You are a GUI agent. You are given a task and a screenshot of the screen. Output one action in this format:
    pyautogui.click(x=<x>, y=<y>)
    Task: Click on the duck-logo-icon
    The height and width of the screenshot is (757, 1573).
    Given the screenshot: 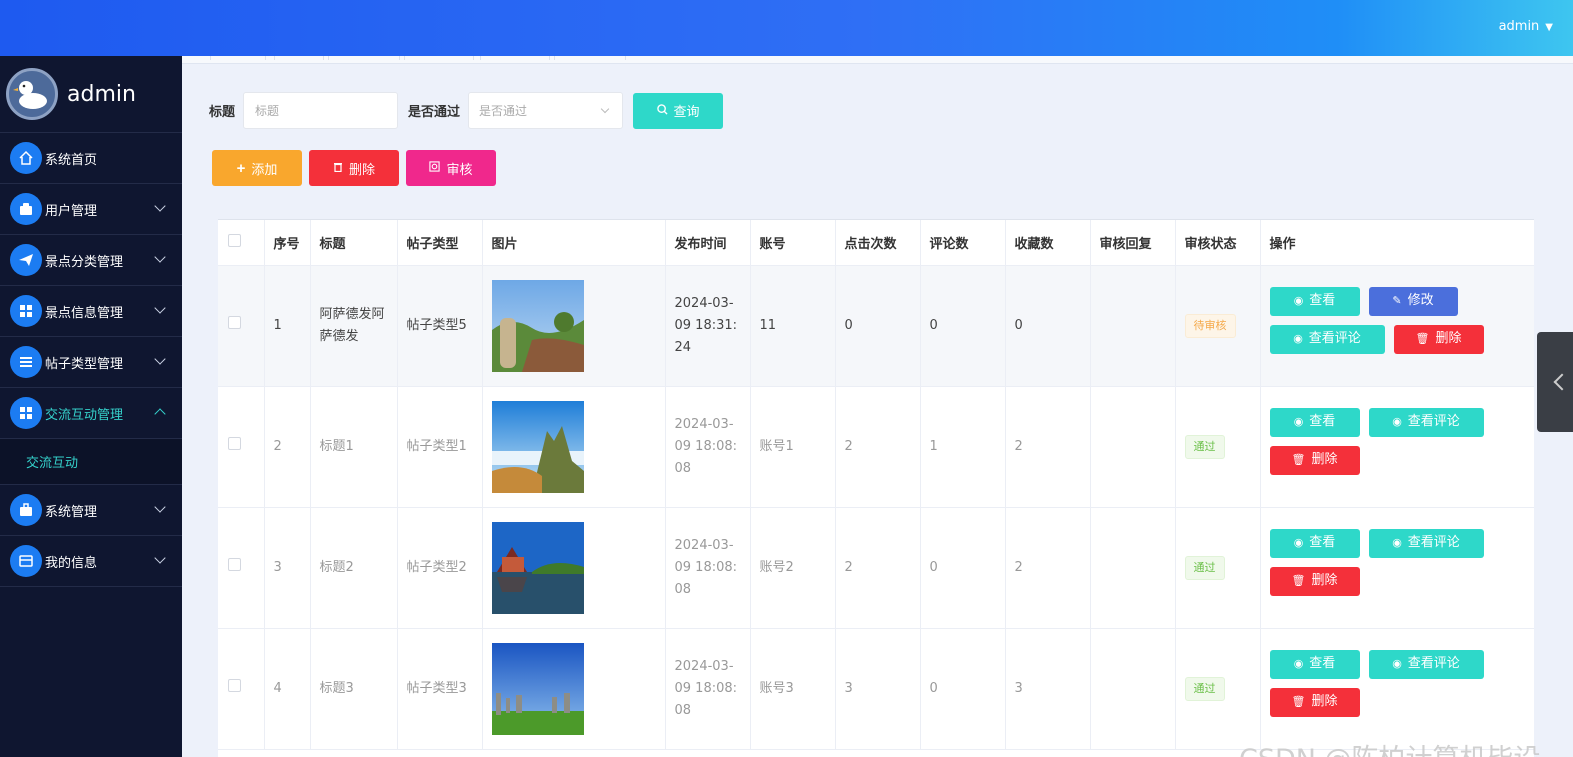 What is the action you would take?
    pyautogui.click(x=30, y=95)
    